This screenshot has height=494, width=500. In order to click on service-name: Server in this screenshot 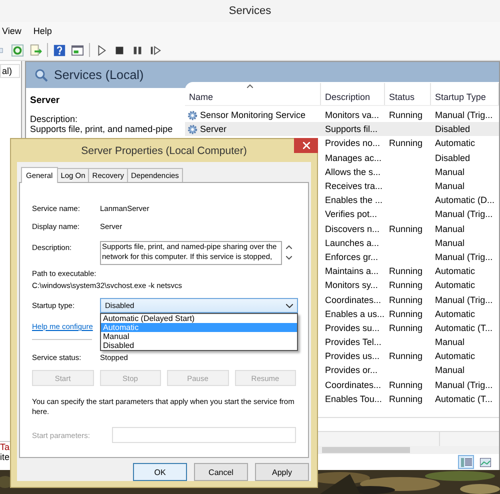, I will do `click(45, 100)`.